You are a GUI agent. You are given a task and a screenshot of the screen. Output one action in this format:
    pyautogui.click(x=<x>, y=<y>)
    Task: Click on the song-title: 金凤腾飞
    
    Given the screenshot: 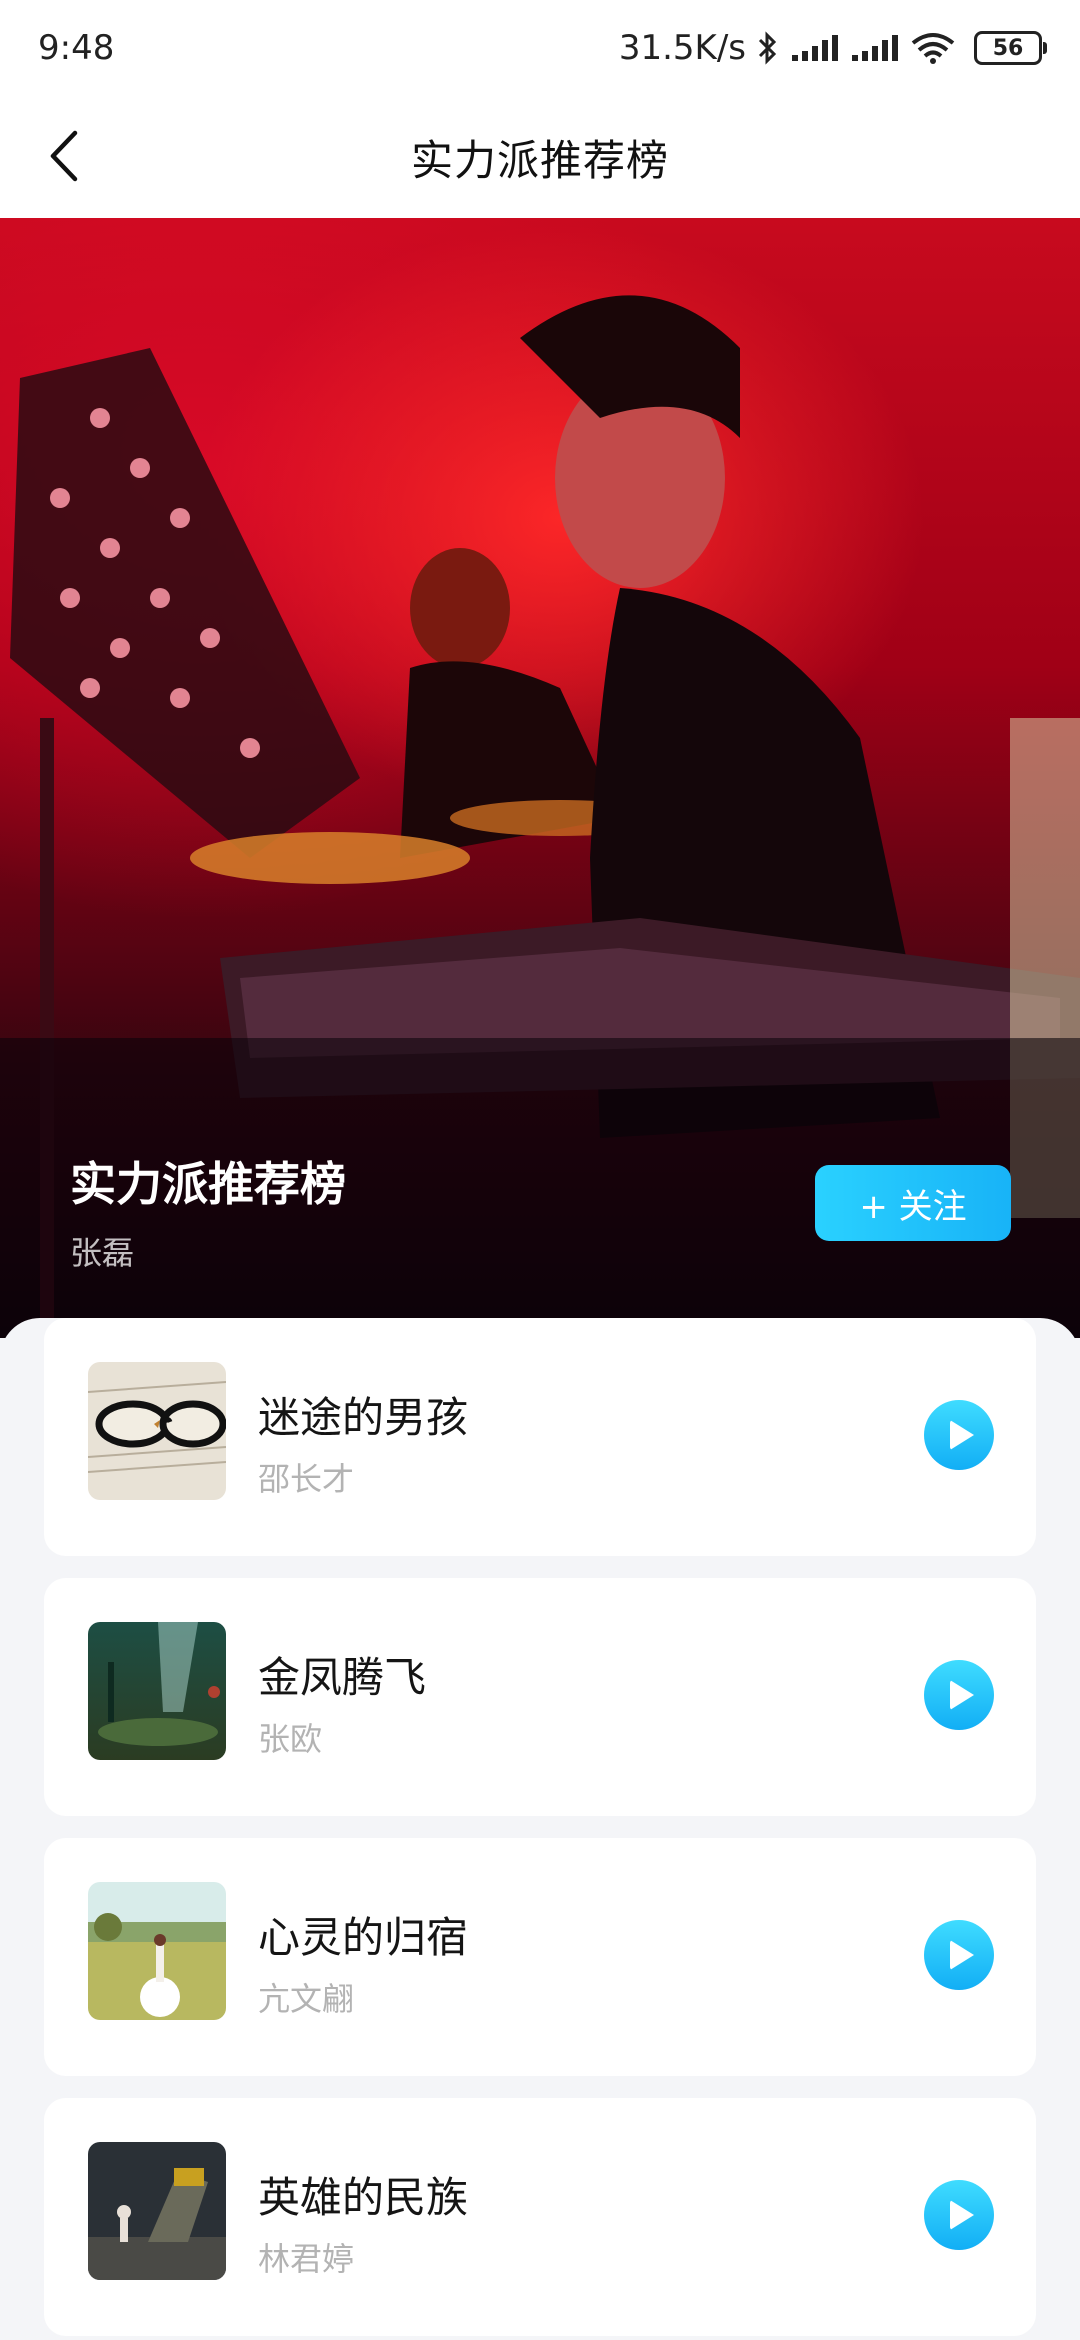 What is the action you would take?
    pyautogui.click(x=342, y=1677)
    